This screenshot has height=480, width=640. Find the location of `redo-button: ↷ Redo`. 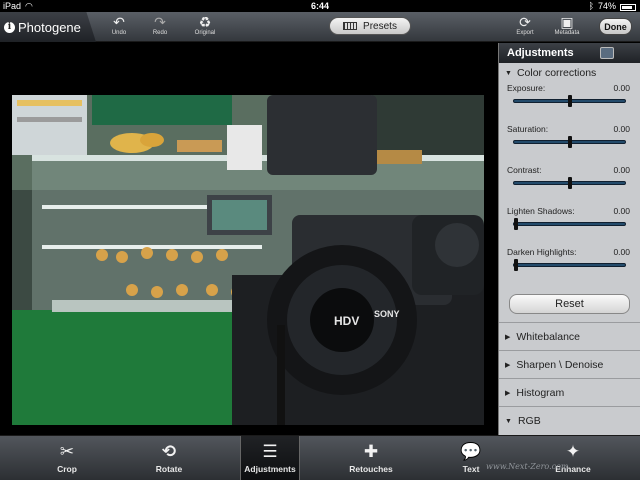

redo-button: ↷ Redo is located at coordinates (160, 25).